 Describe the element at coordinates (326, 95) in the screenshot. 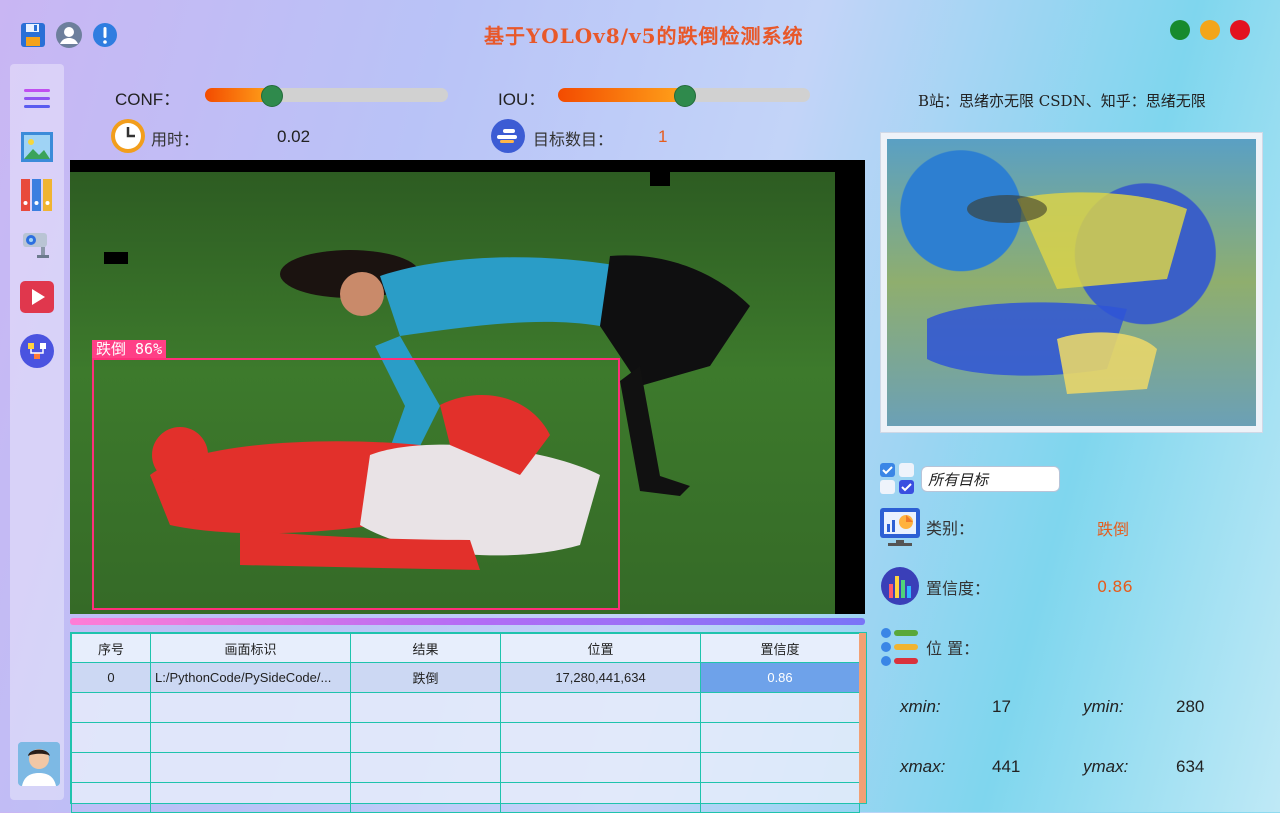

I see `conf-slider-track` at that location.